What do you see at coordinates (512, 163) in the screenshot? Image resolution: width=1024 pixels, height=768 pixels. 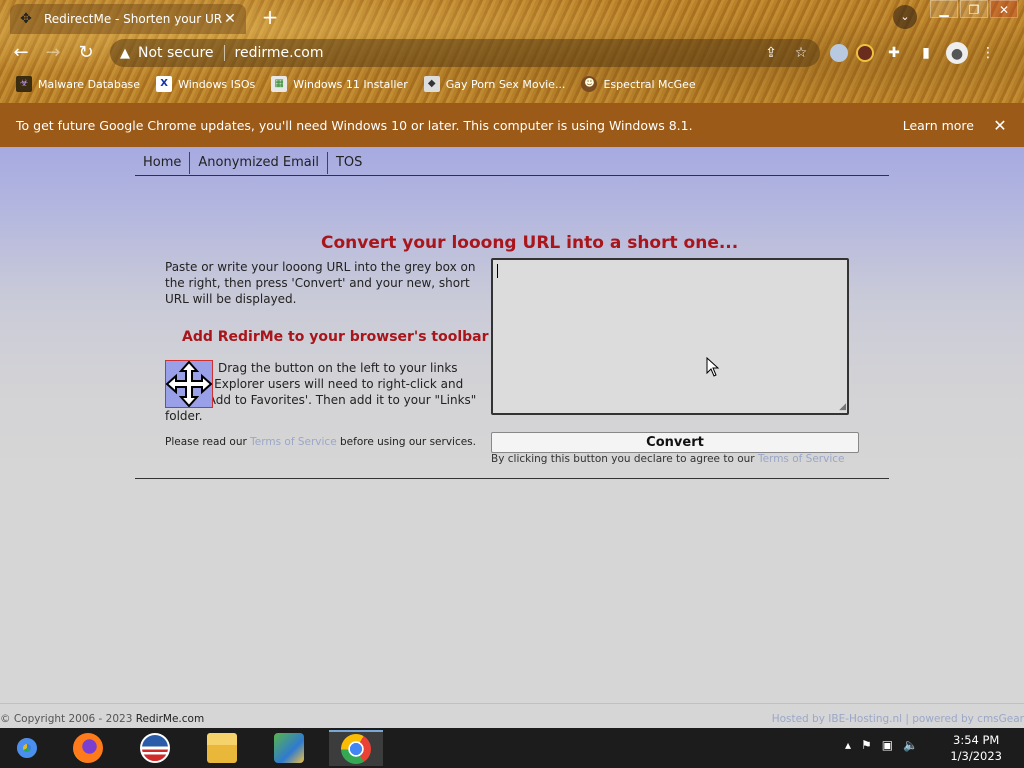 I see `site-nav: Home Anonymized Email TOS` at bounding box center [512, 163].